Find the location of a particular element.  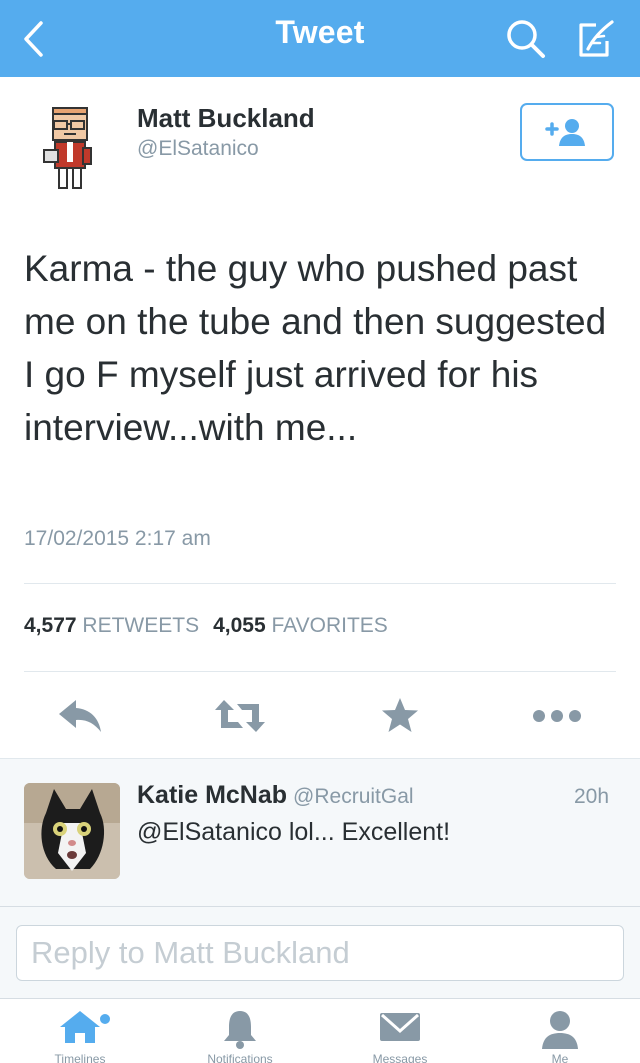

tab-label: Messages is located at coordinates (400, 1058).